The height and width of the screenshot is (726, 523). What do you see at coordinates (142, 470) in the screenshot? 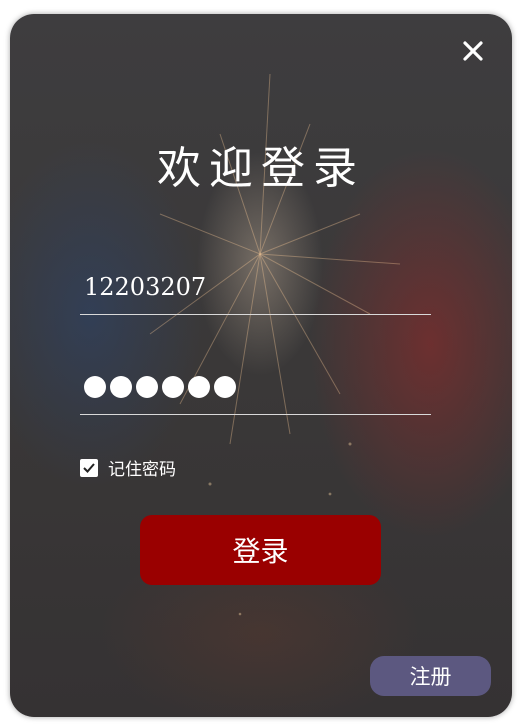
I see `remember-password-label: 记住密码` at bounding box center [142, 470].